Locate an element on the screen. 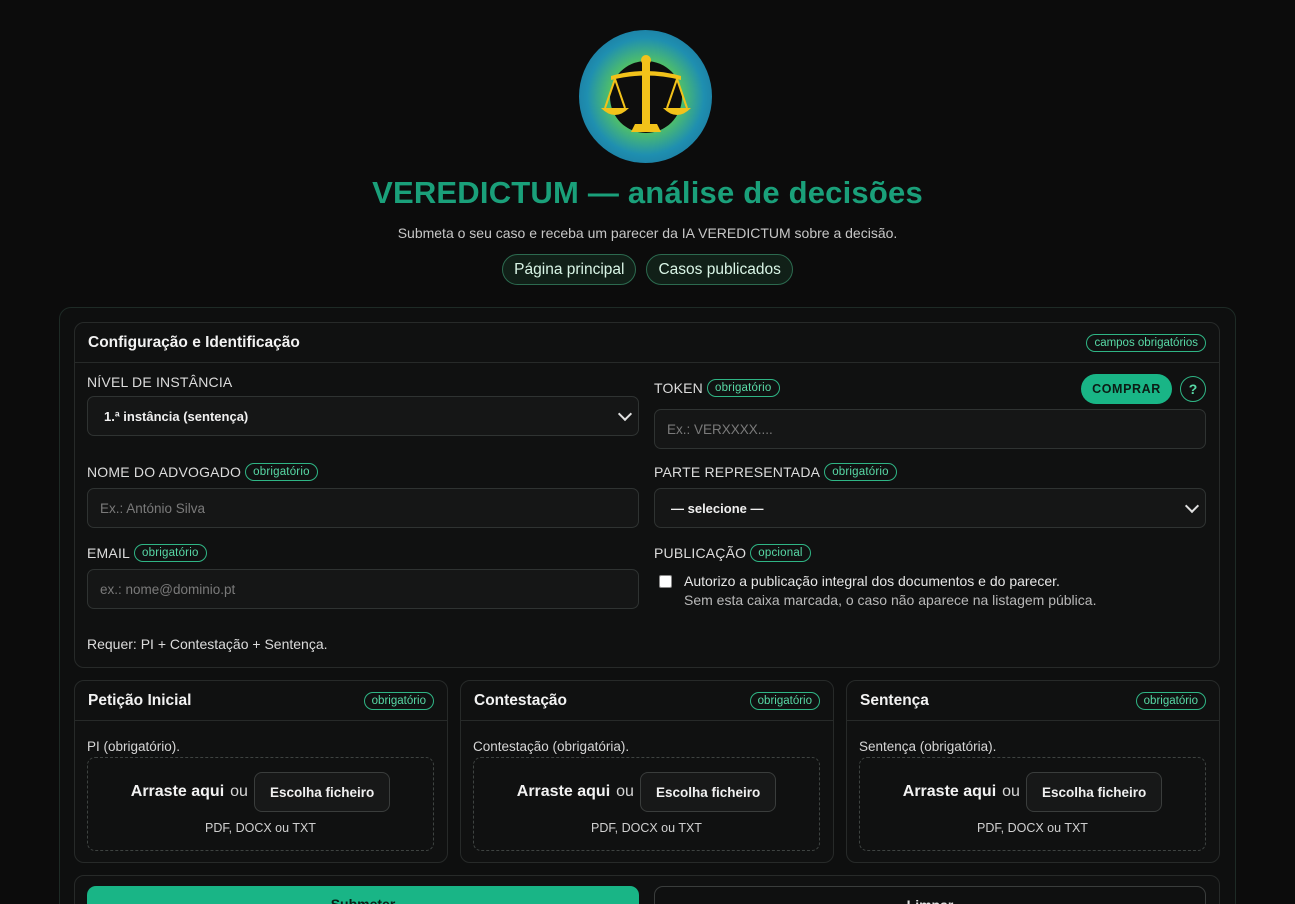 The height and width of the screenshot is (904, 1295). top-nav: Página principal Casos publicados is located at coordinates (647, 269).